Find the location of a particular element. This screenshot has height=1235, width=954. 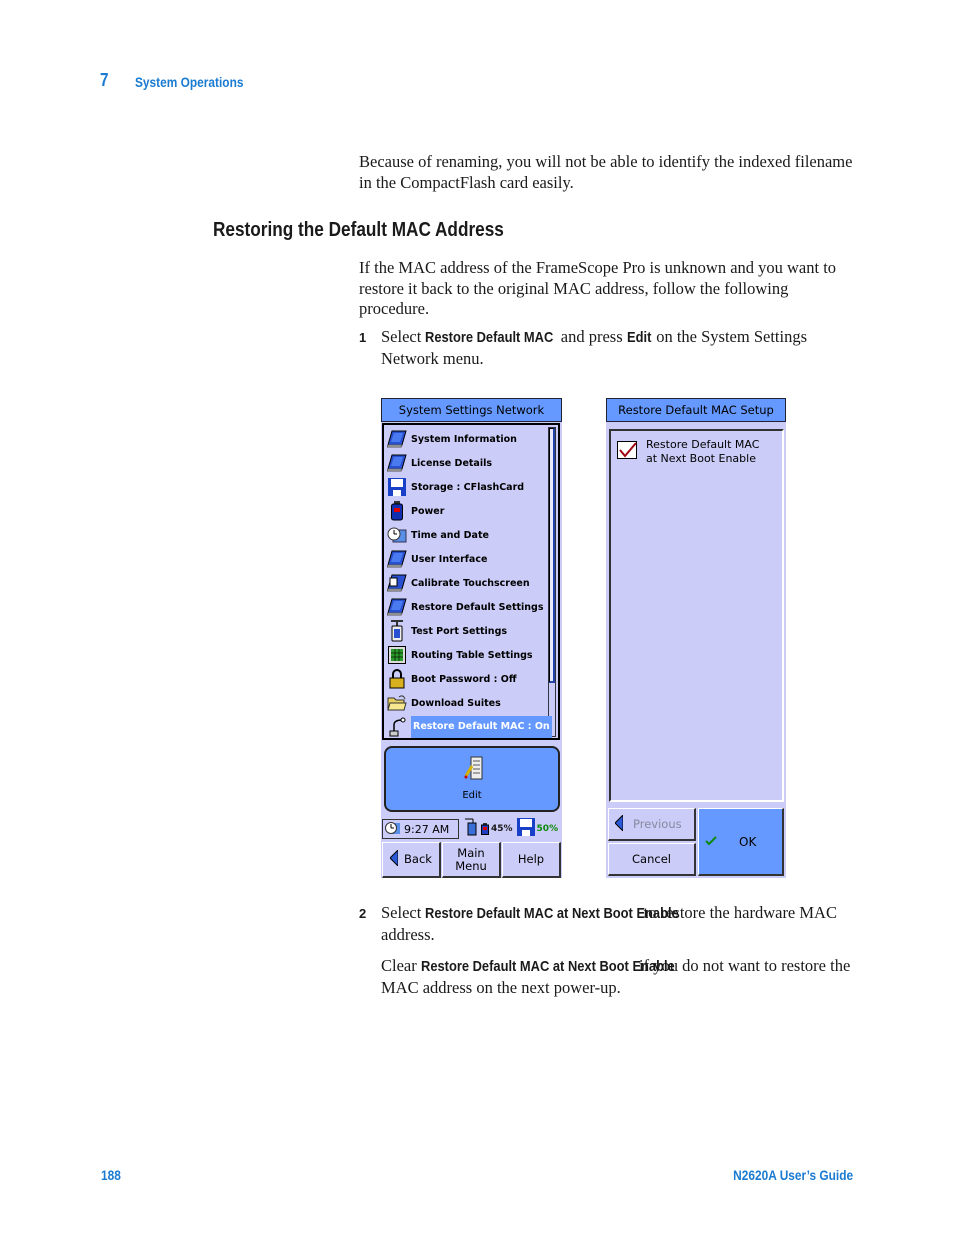

list-item-label: Restore Default Settings is located at coordinates (477, 607).